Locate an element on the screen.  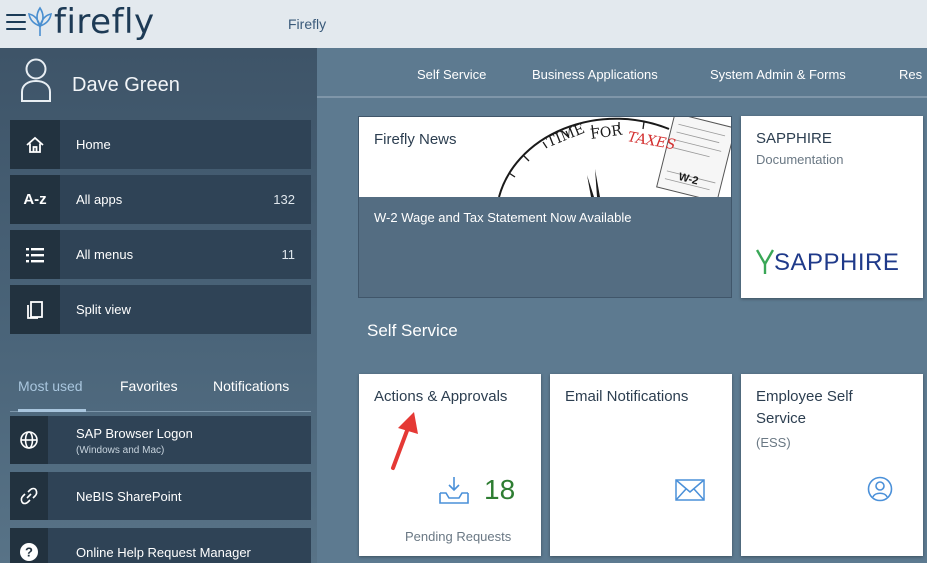
sidebar-item-all-apps: A-z All apps 132 is located at coordinates (160, 199).